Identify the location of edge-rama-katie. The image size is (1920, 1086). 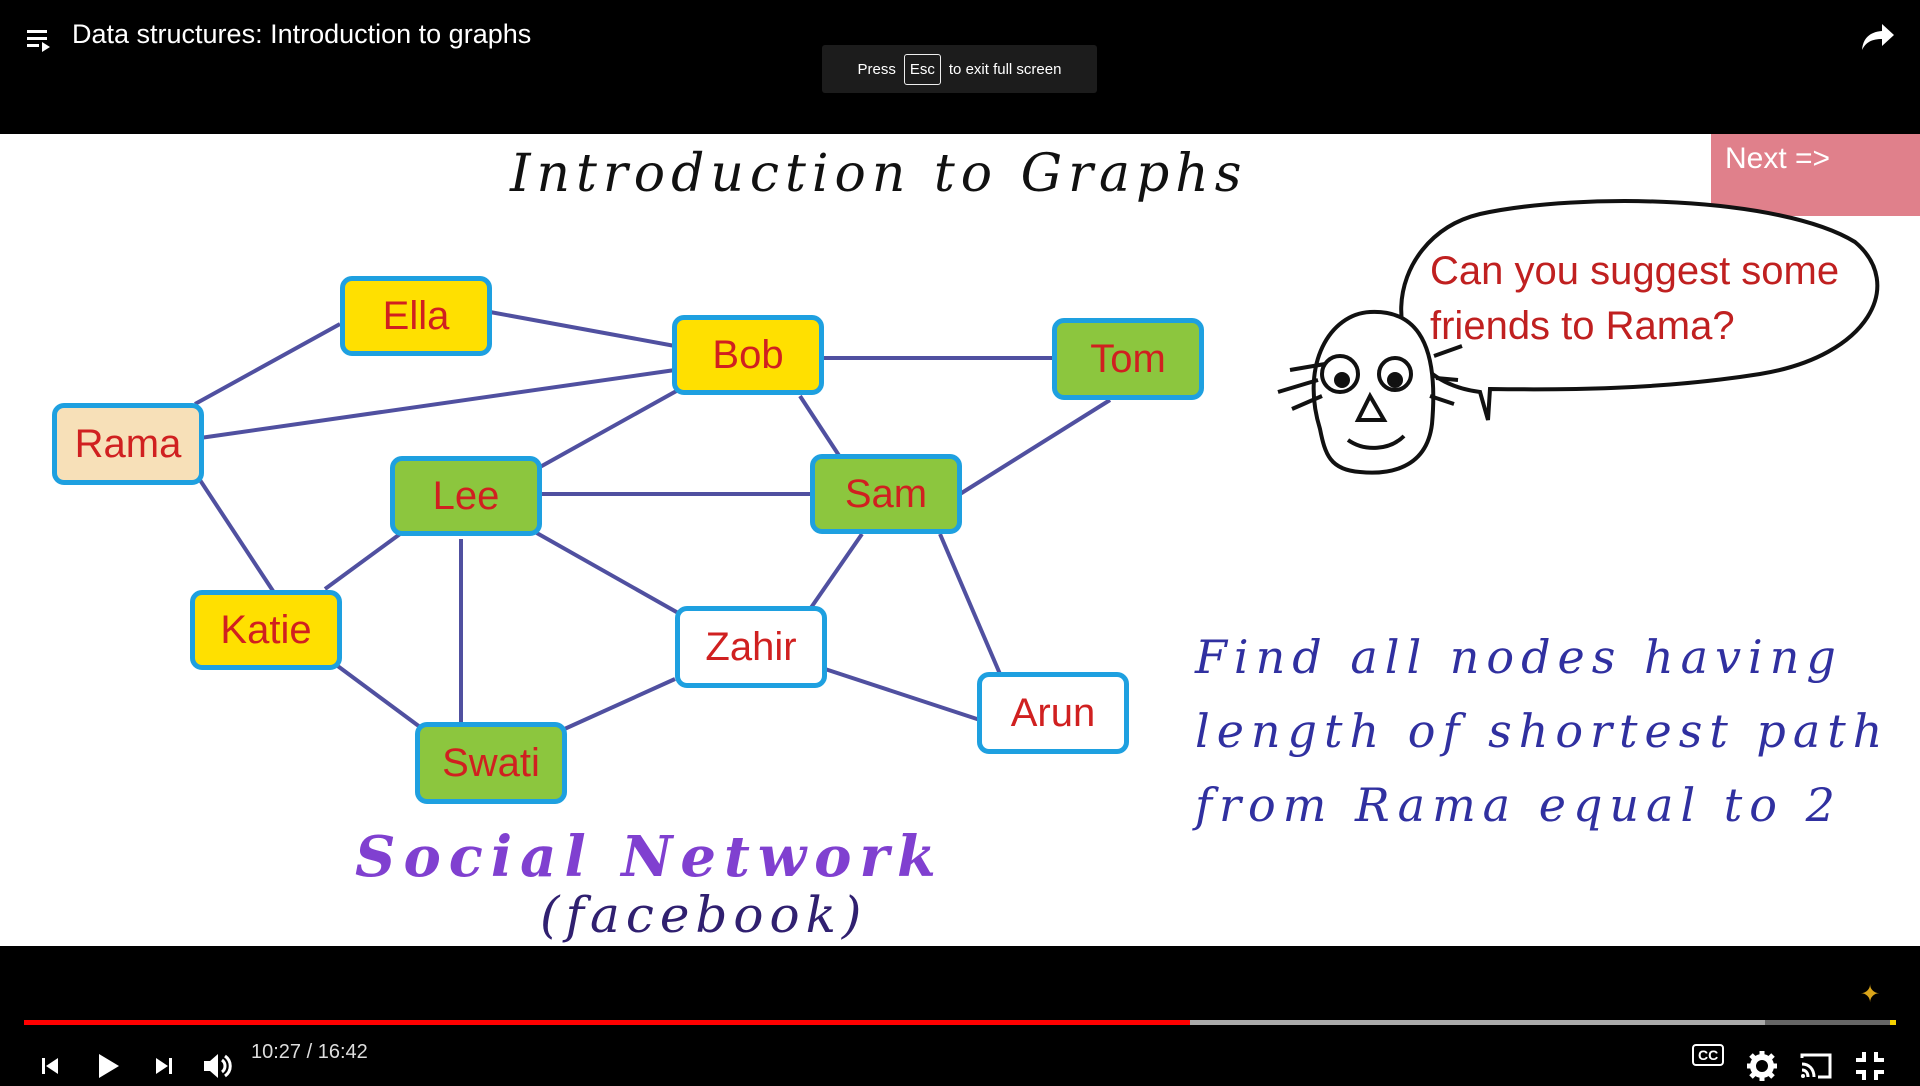
(235, 534).